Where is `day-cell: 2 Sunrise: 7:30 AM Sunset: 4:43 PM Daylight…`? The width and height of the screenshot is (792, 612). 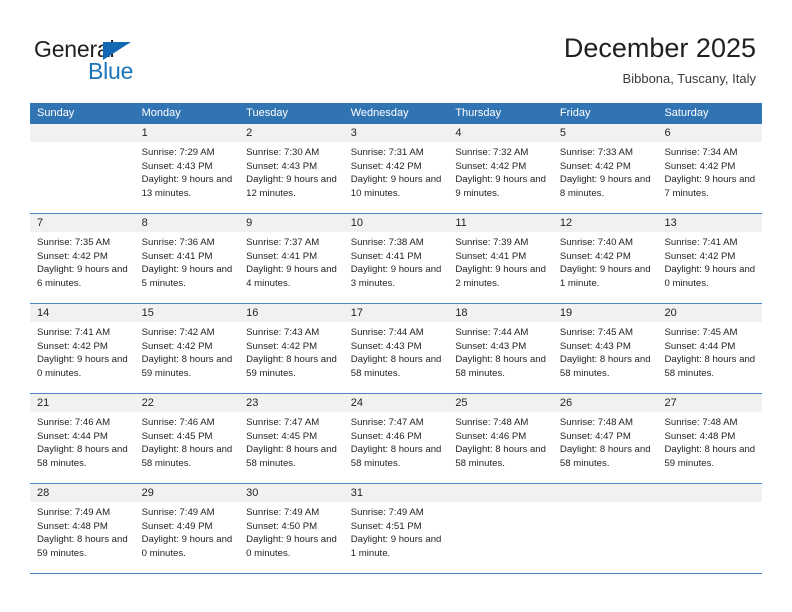
day-cell: 2 Sunrise: 7:30 AM Sunset: 4:43 PM Daylight… is located at coordinates (291, 168).